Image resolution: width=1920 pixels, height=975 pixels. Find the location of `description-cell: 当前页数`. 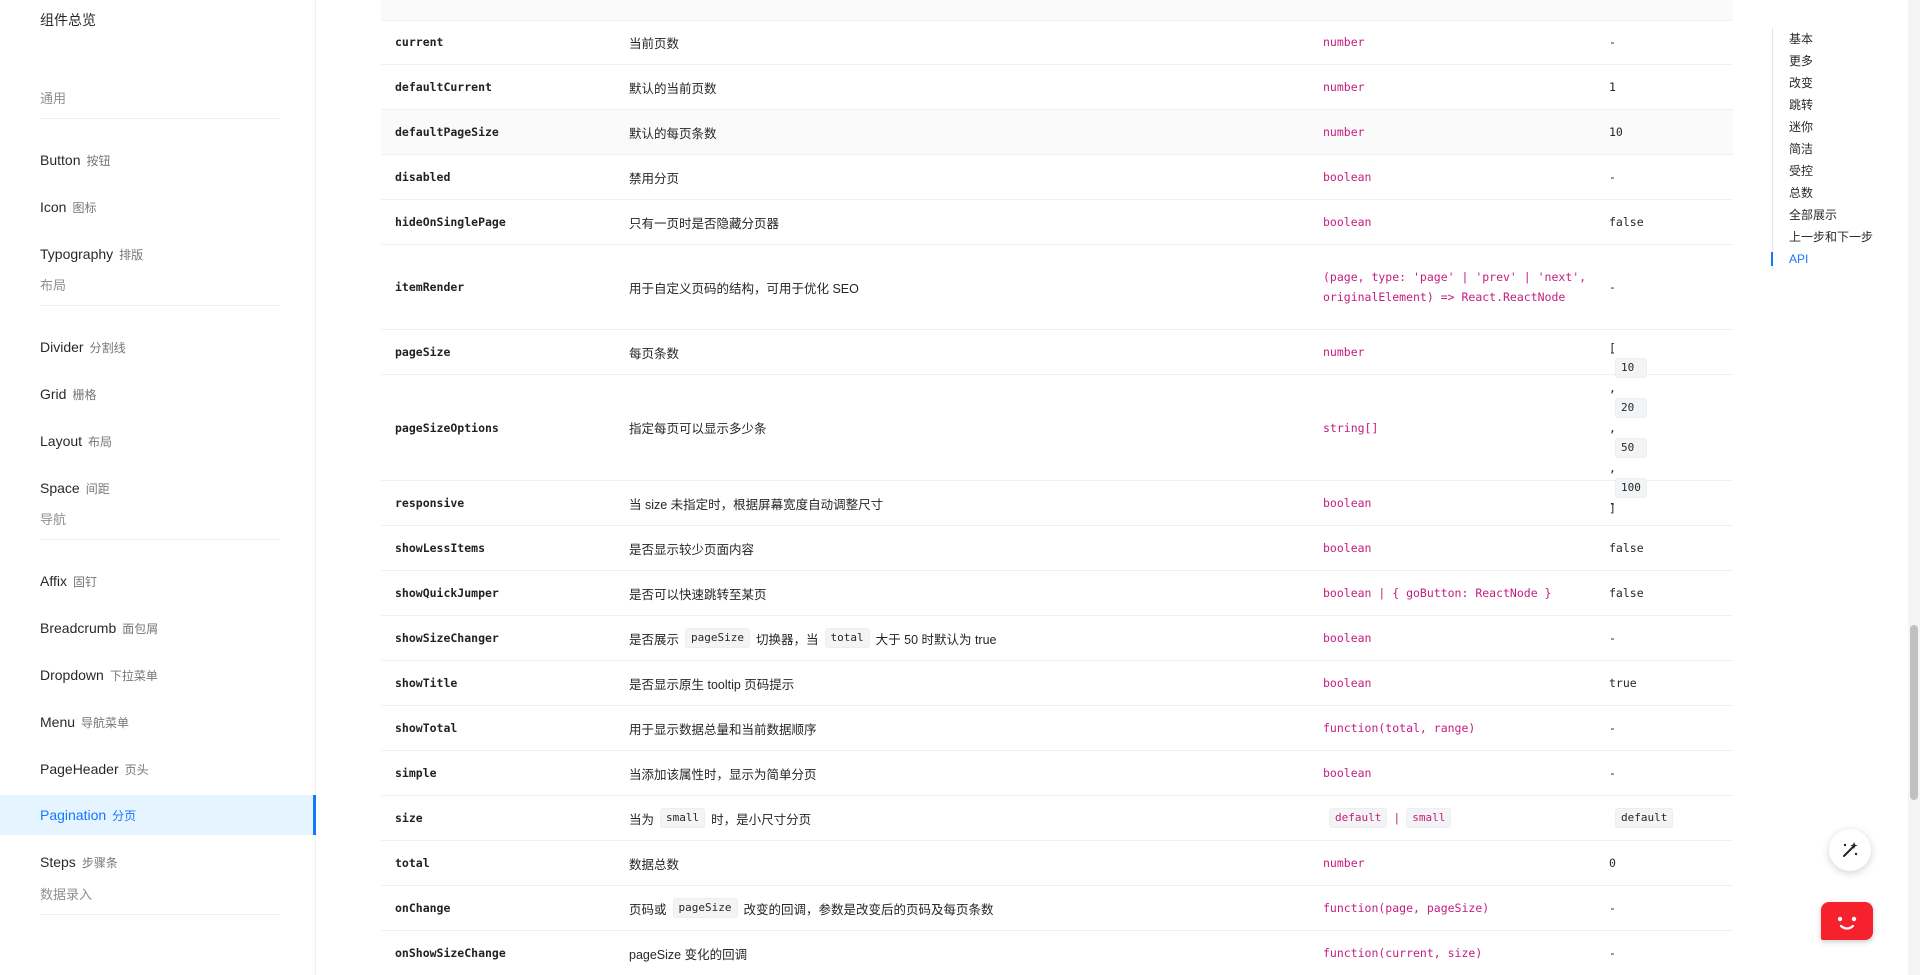

description-cell: 当前页数 is located at coordinates (974, 42).